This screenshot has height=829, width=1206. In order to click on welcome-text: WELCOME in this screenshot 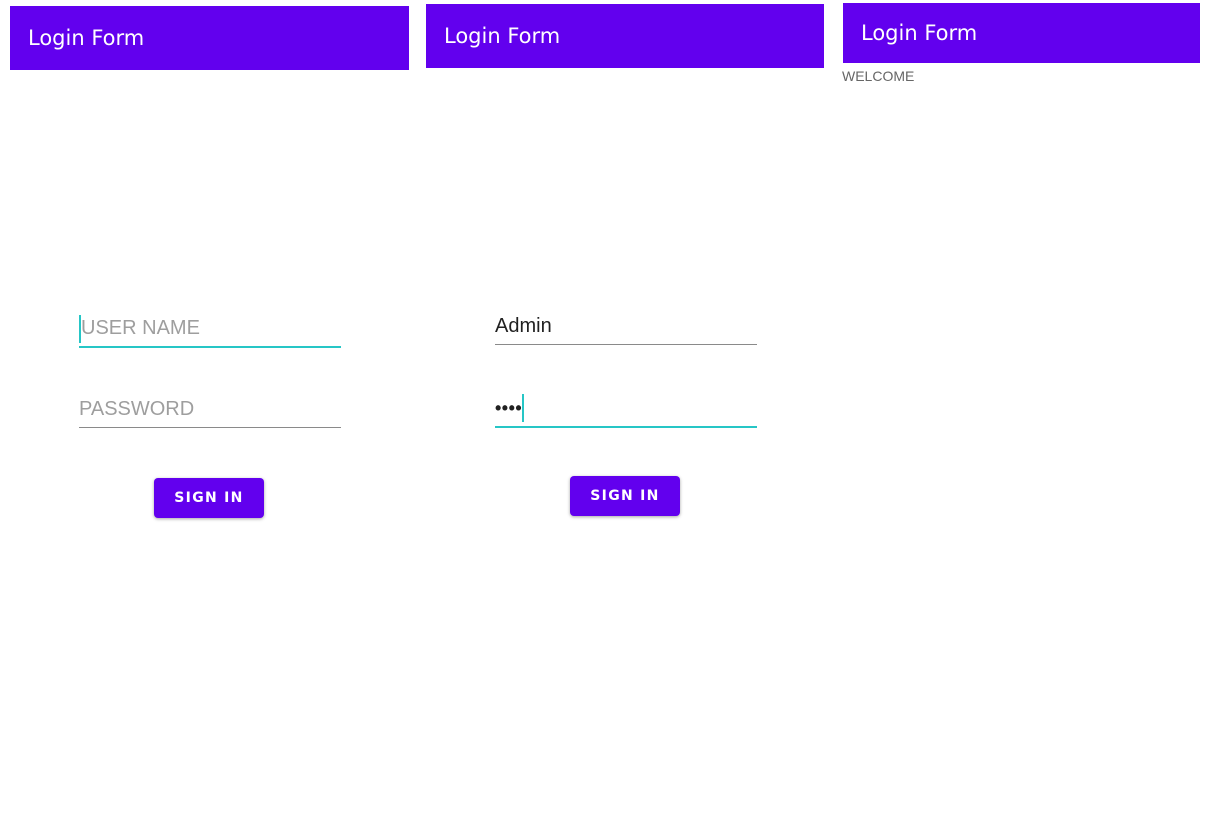, I will do `click(878, 76)`.